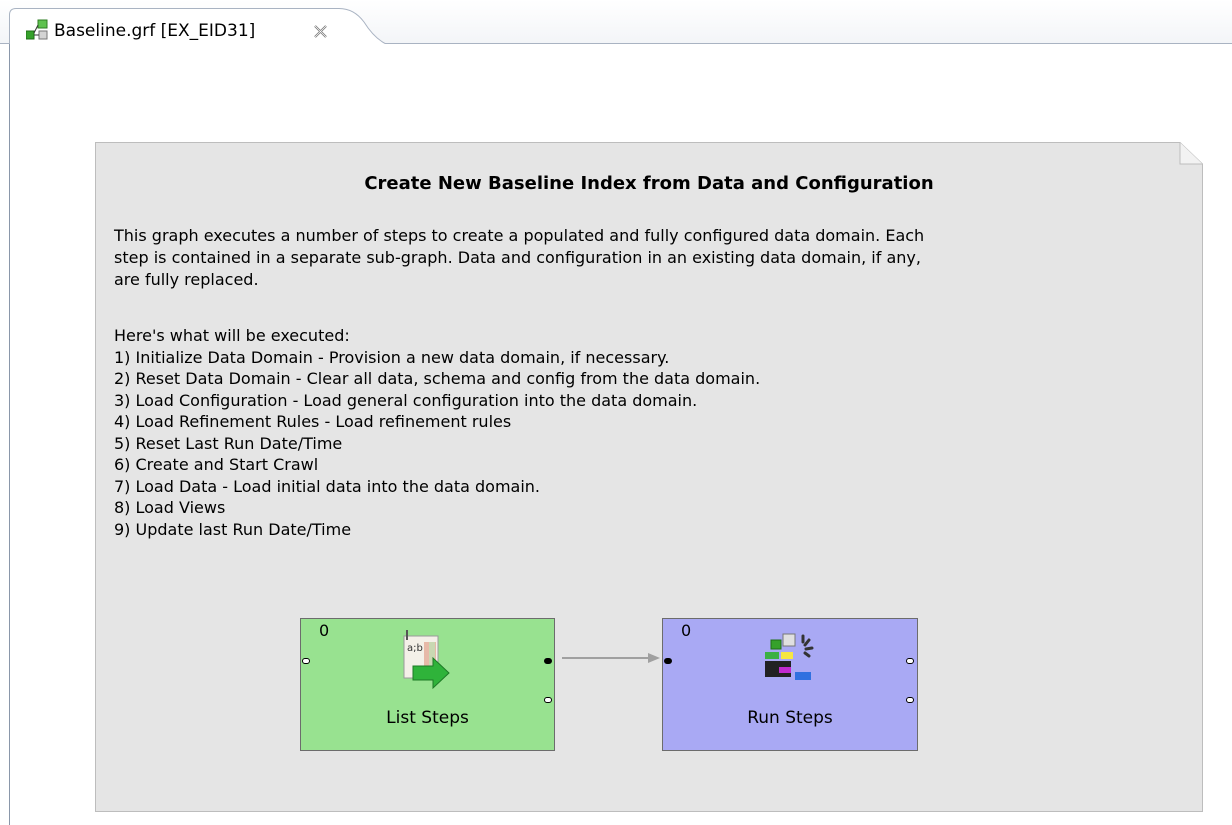 The image size is (1232, 825). Describe the element at coordinates (216, 464) in the screenshot. I see `step-item: 6) Create and Start Crawl` at that location.